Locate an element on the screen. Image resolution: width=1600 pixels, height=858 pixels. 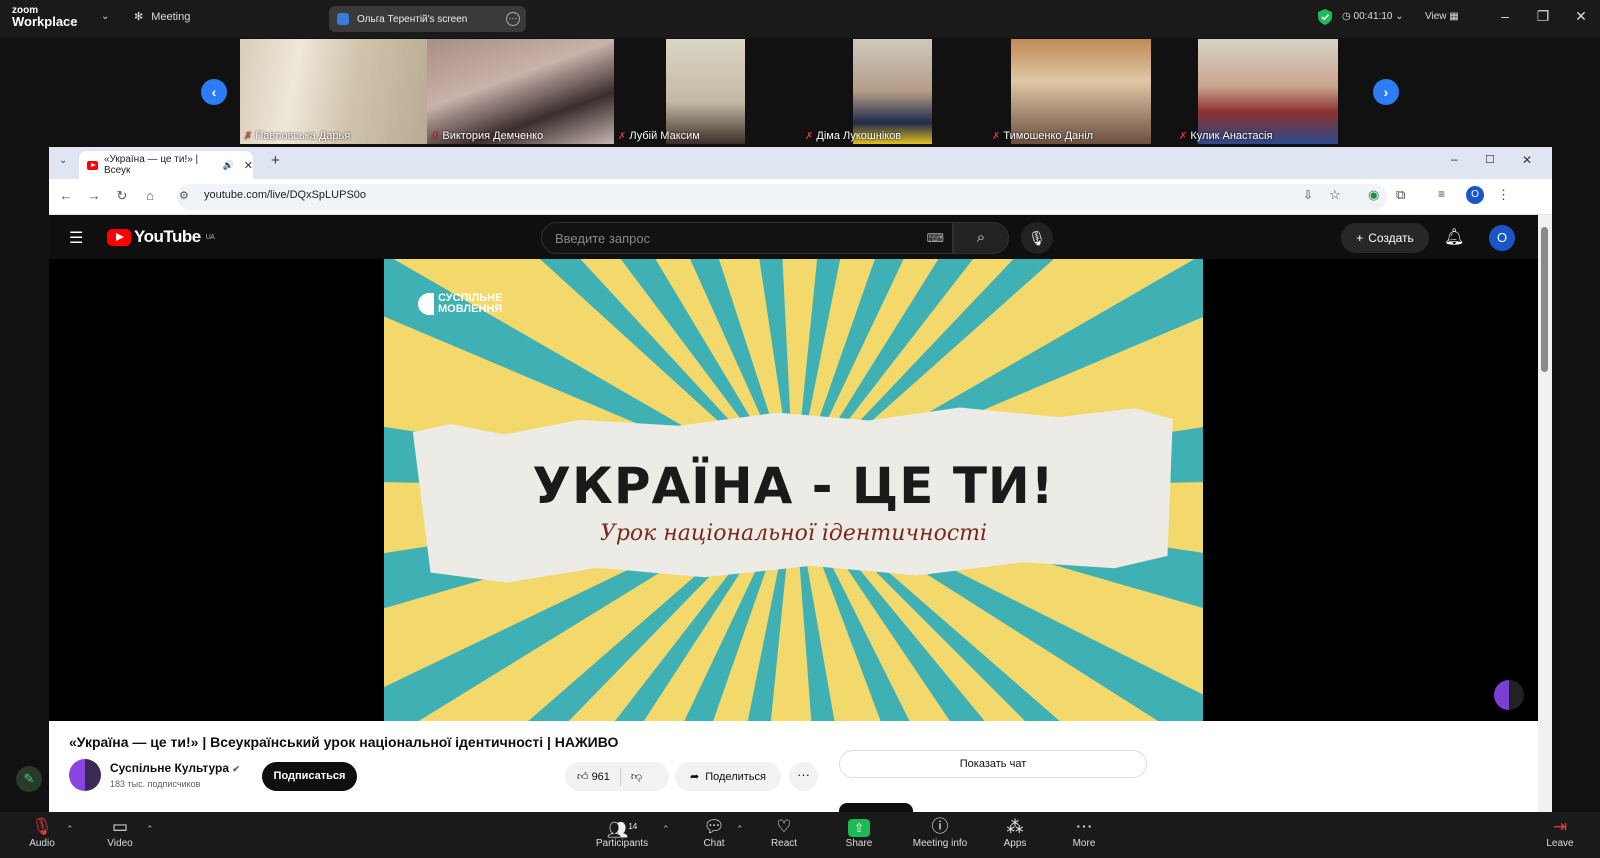
keyboard-icon: ⌨ is located at coordinates (935, 238).